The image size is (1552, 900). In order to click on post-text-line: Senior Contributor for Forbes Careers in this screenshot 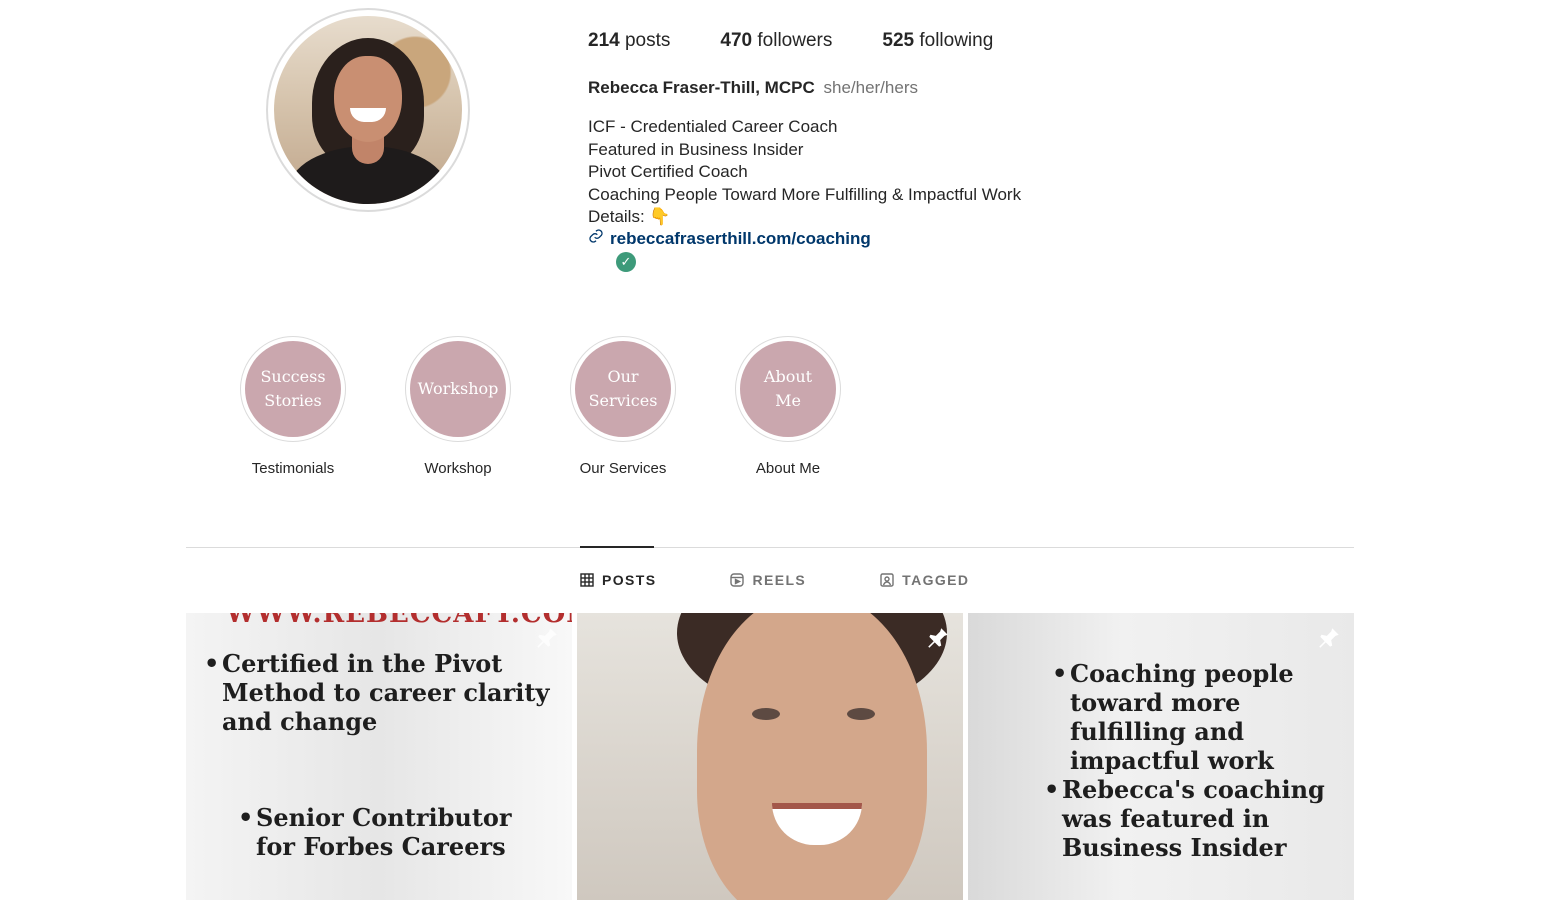, I will do `click(384, 832)`.